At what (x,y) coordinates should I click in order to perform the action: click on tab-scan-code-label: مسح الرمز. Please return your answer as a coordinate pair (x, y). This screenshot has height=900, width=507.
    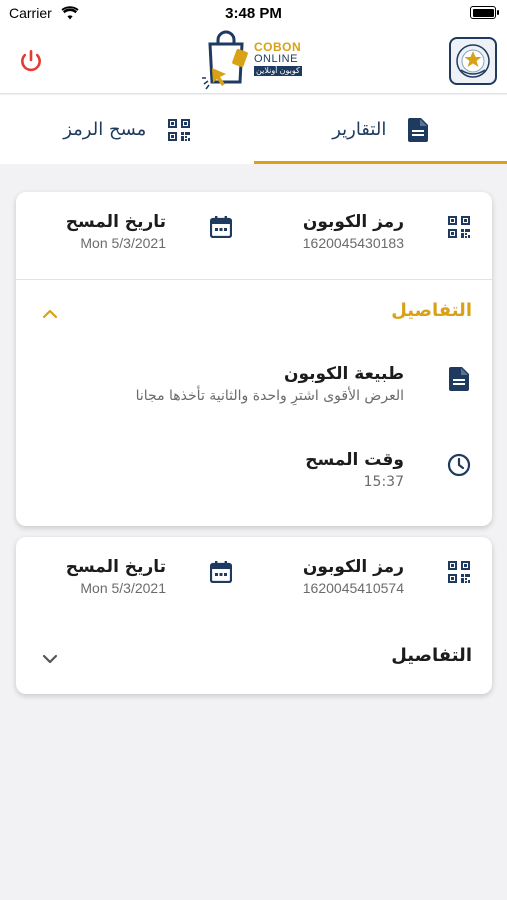
    Looking at the image, I should click on (105, 129).